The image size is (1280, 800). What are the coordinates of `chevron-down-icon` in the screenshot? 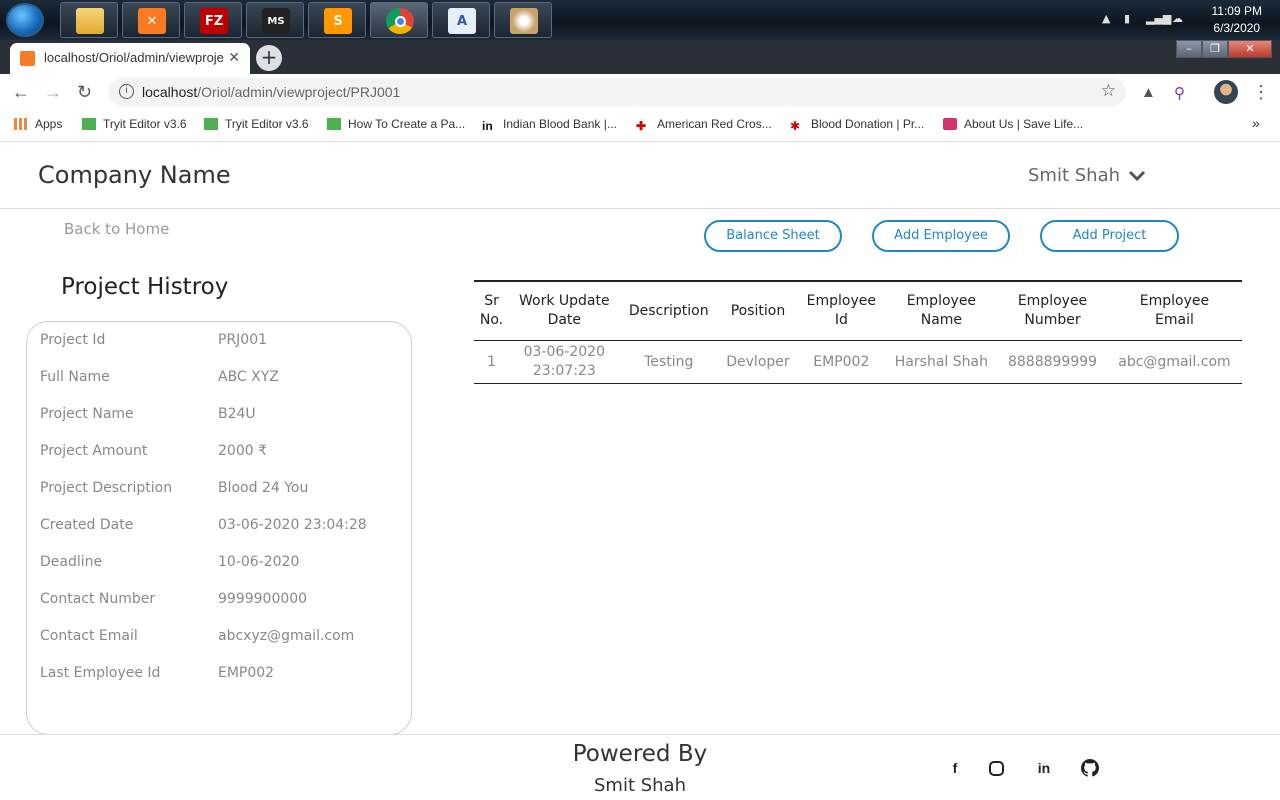 It's located at (1137, 176).